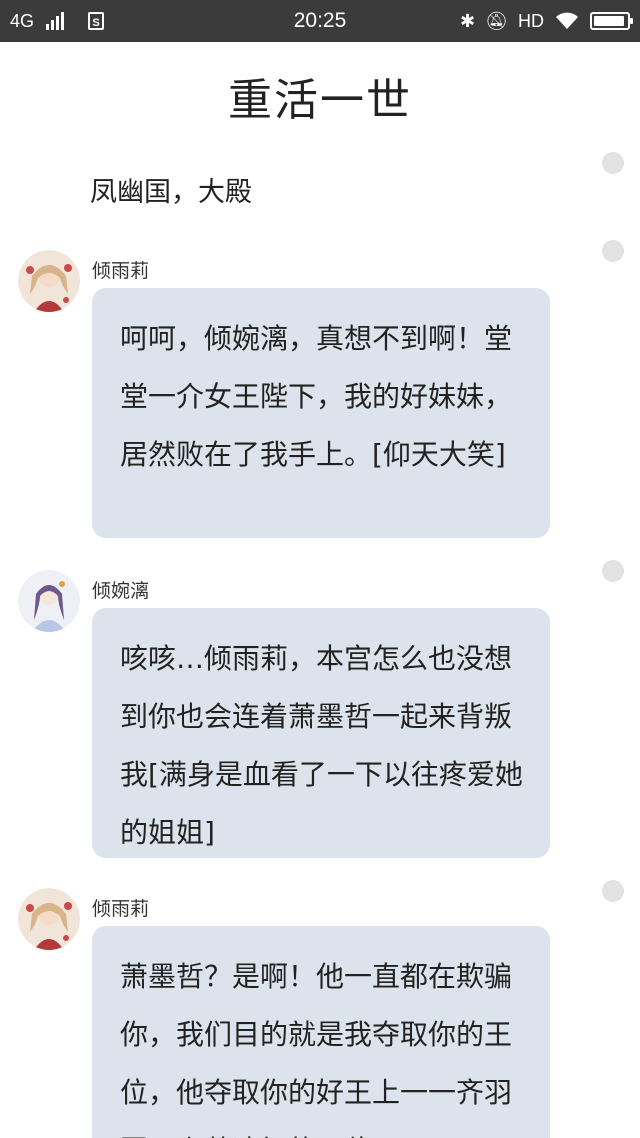 The image size is (640, 1138). What do you see at coordinates (567, 20) in the screenshot?
I see `wifi-icon` at bounding box center [567, 20].